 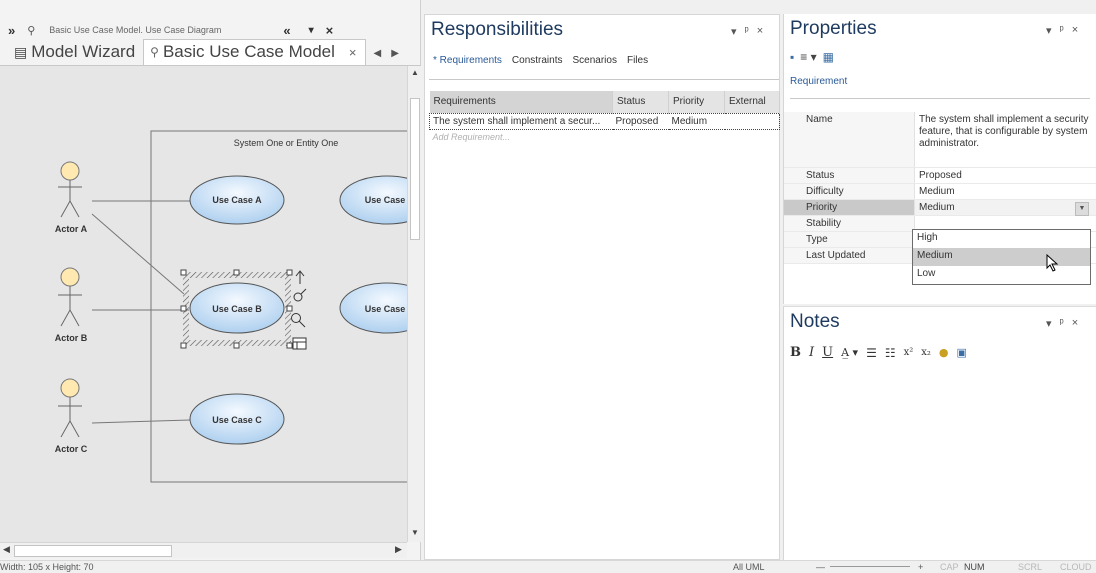 I want to click on property-value: Medium, so click(x=1005, y=191).